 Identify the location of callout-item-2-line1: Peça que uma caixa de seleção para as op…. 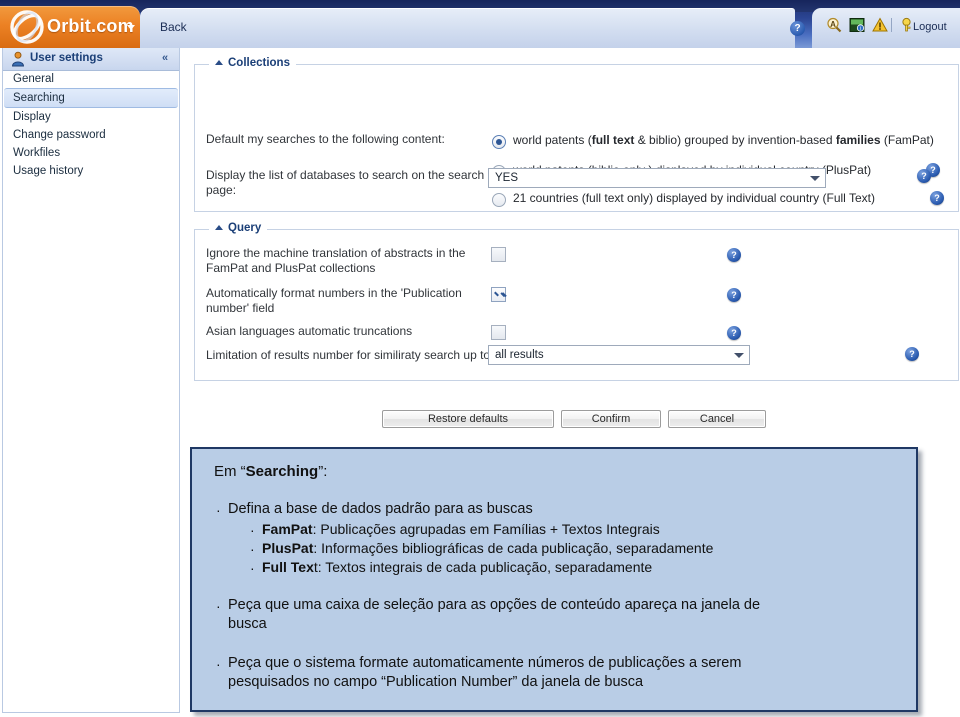
(494, 605).